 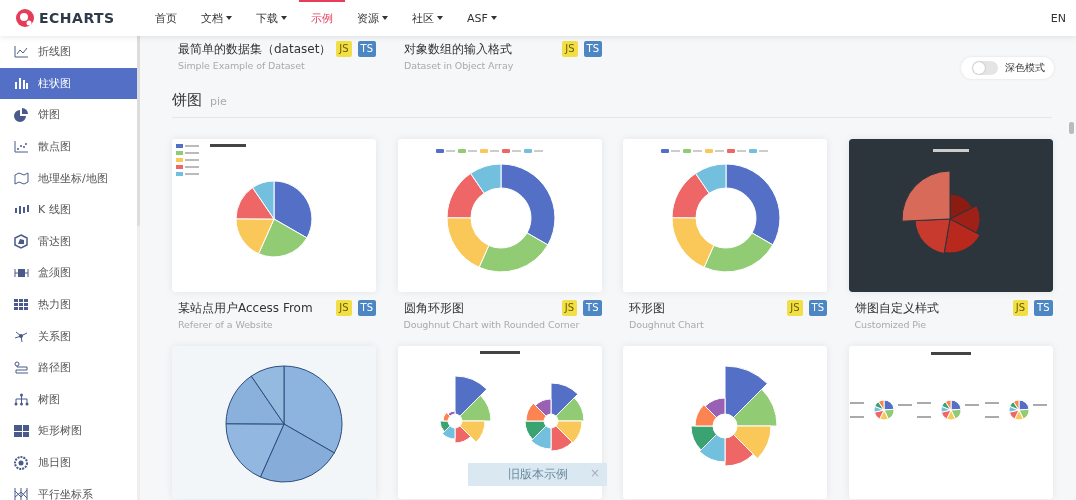 I want to click on candlestick-icon, so click(x=21, y=209).